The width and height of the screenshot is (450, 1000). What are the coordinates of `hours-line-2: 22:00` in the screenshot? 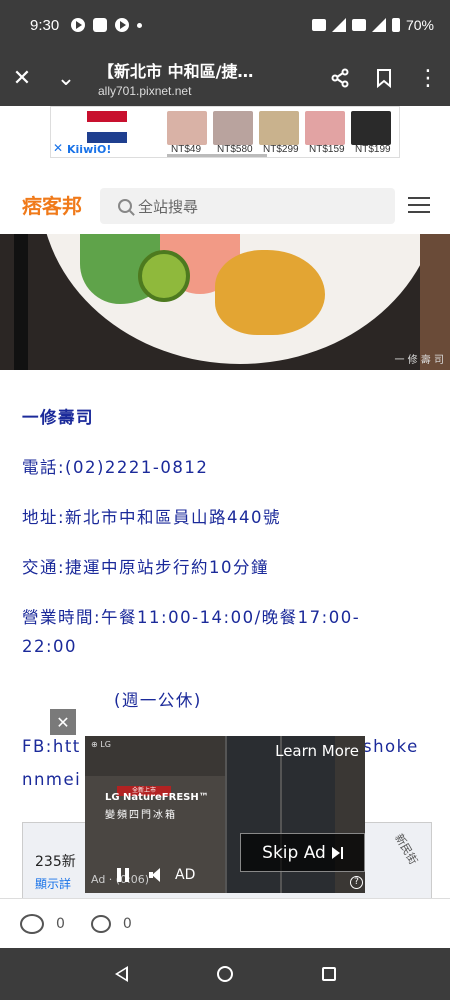 It's located at (50, 646).